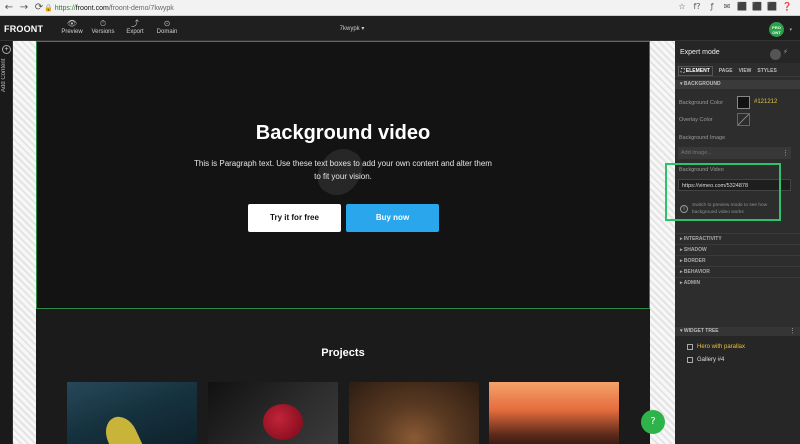 This screenshot has height=444, width=800. I want to click on preview-button: 👁 Preview, so click(72, 27).